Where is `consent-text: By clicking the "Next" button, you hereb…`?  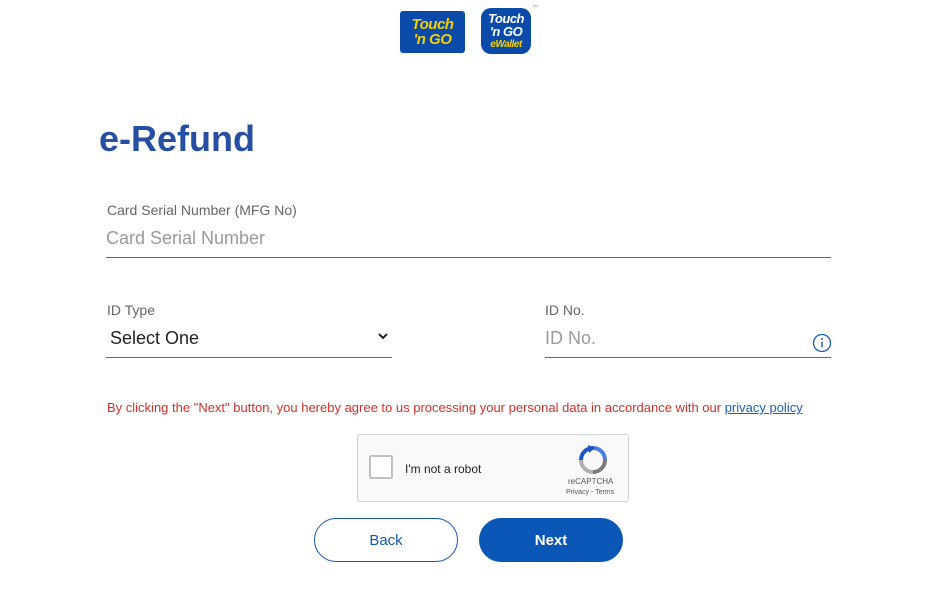 consent-text: By clicking the "Next" button, you hereb… is located at coordinates (455, 407).